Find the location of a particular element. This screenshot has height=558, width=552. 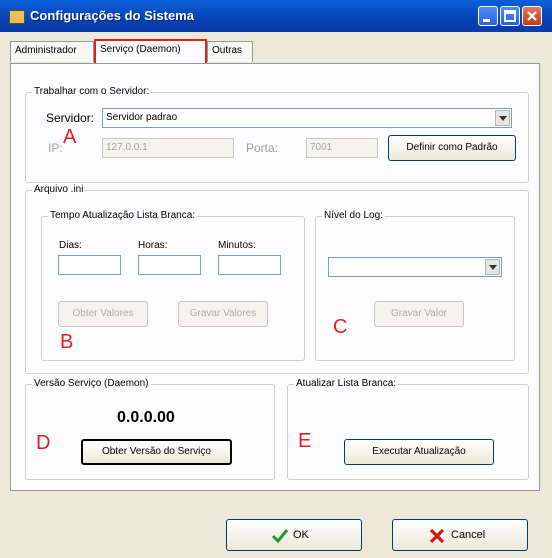

window-title: Configurações do Sistema is located at coordinates (112, 15).